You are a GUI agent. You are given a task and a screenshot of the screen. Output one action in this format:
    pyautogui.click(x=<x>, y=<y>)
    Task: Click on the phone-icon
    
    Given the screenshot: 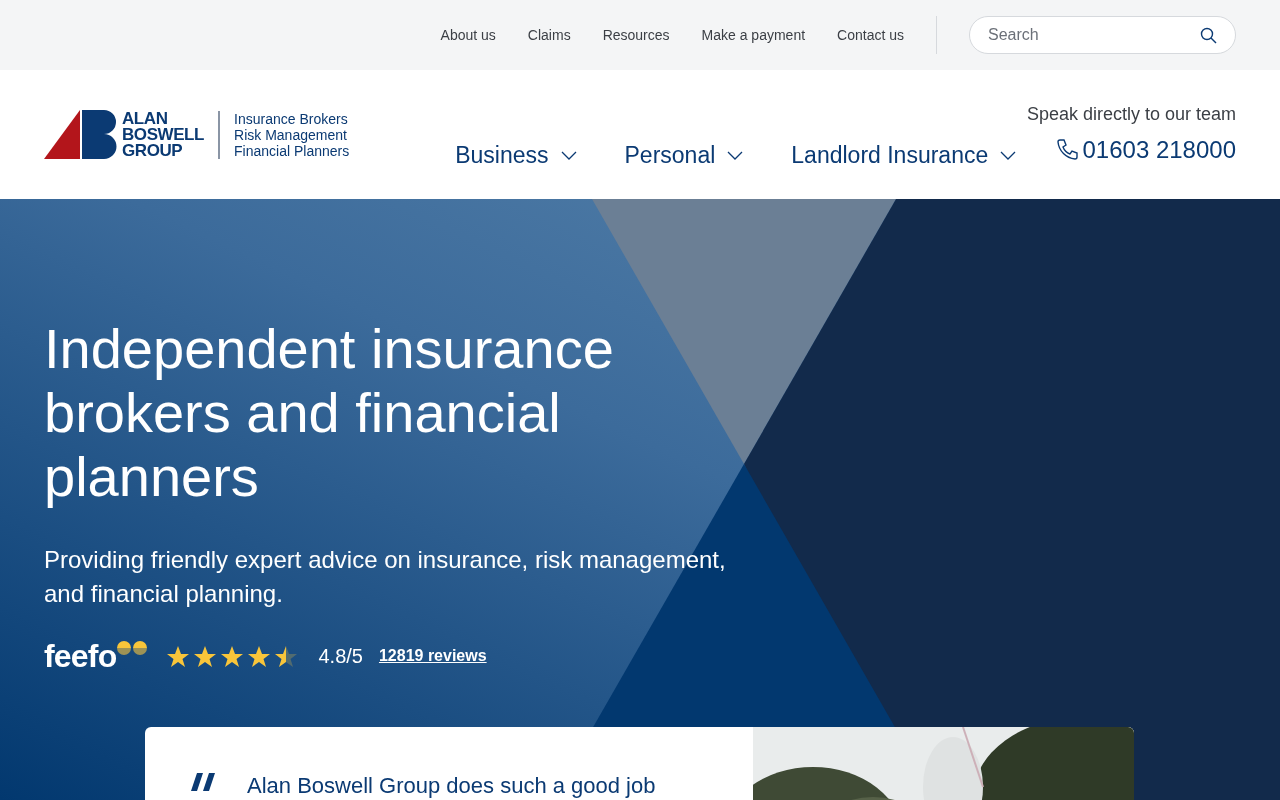 What is the action you would take?
    pyautogui.click(x=1066, y=150)
    